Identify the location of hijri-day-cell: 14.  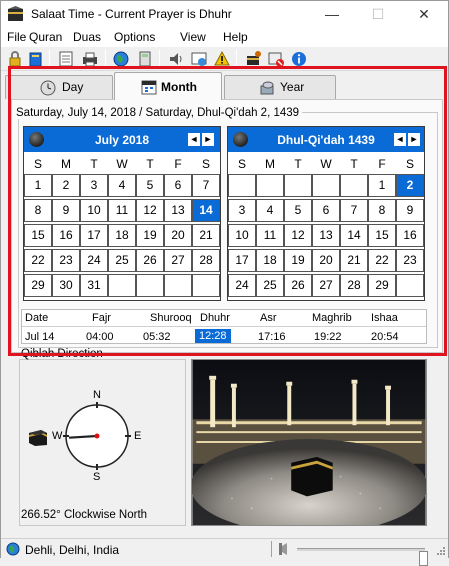
(354, 235).